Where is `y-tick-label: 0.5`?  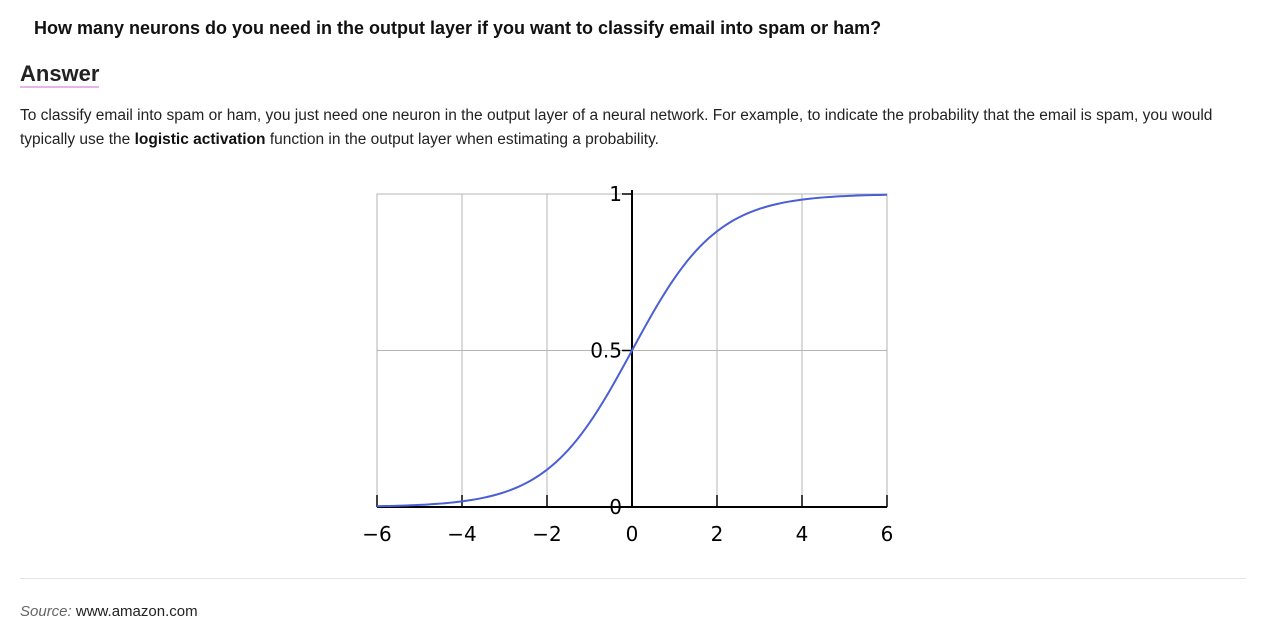
y-tick-label: 0.5 is located at coordinates (606, 351).